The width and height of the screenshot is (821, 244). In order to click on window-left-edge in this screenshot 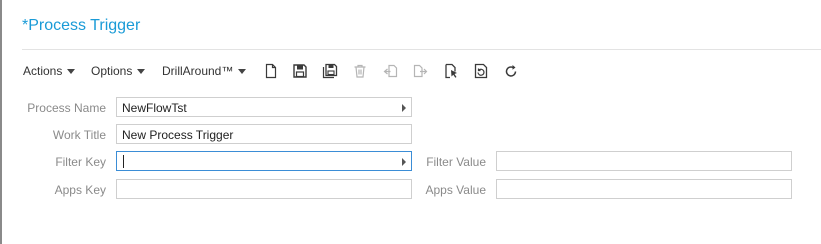, I will do `click(1, 122)`.